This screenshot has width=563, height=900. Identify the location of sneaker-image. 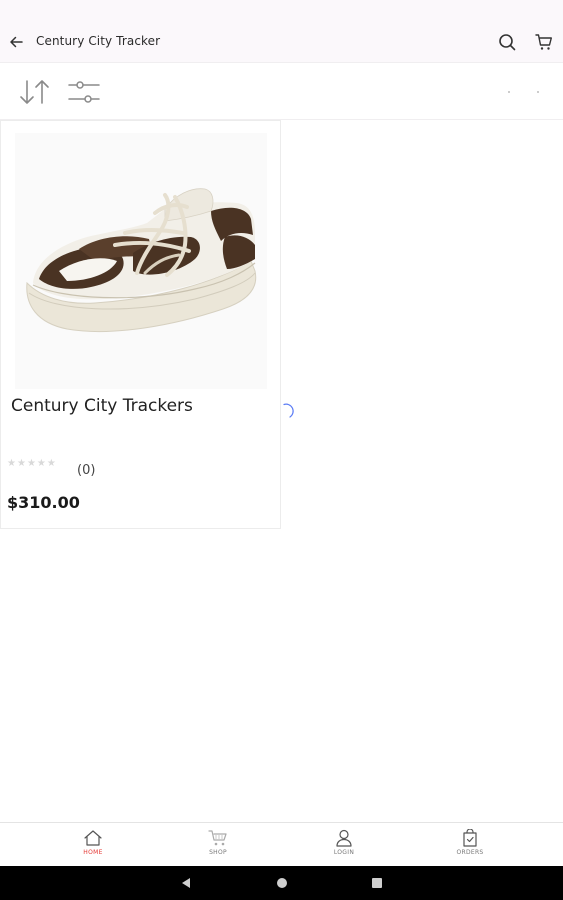
(141, 260).